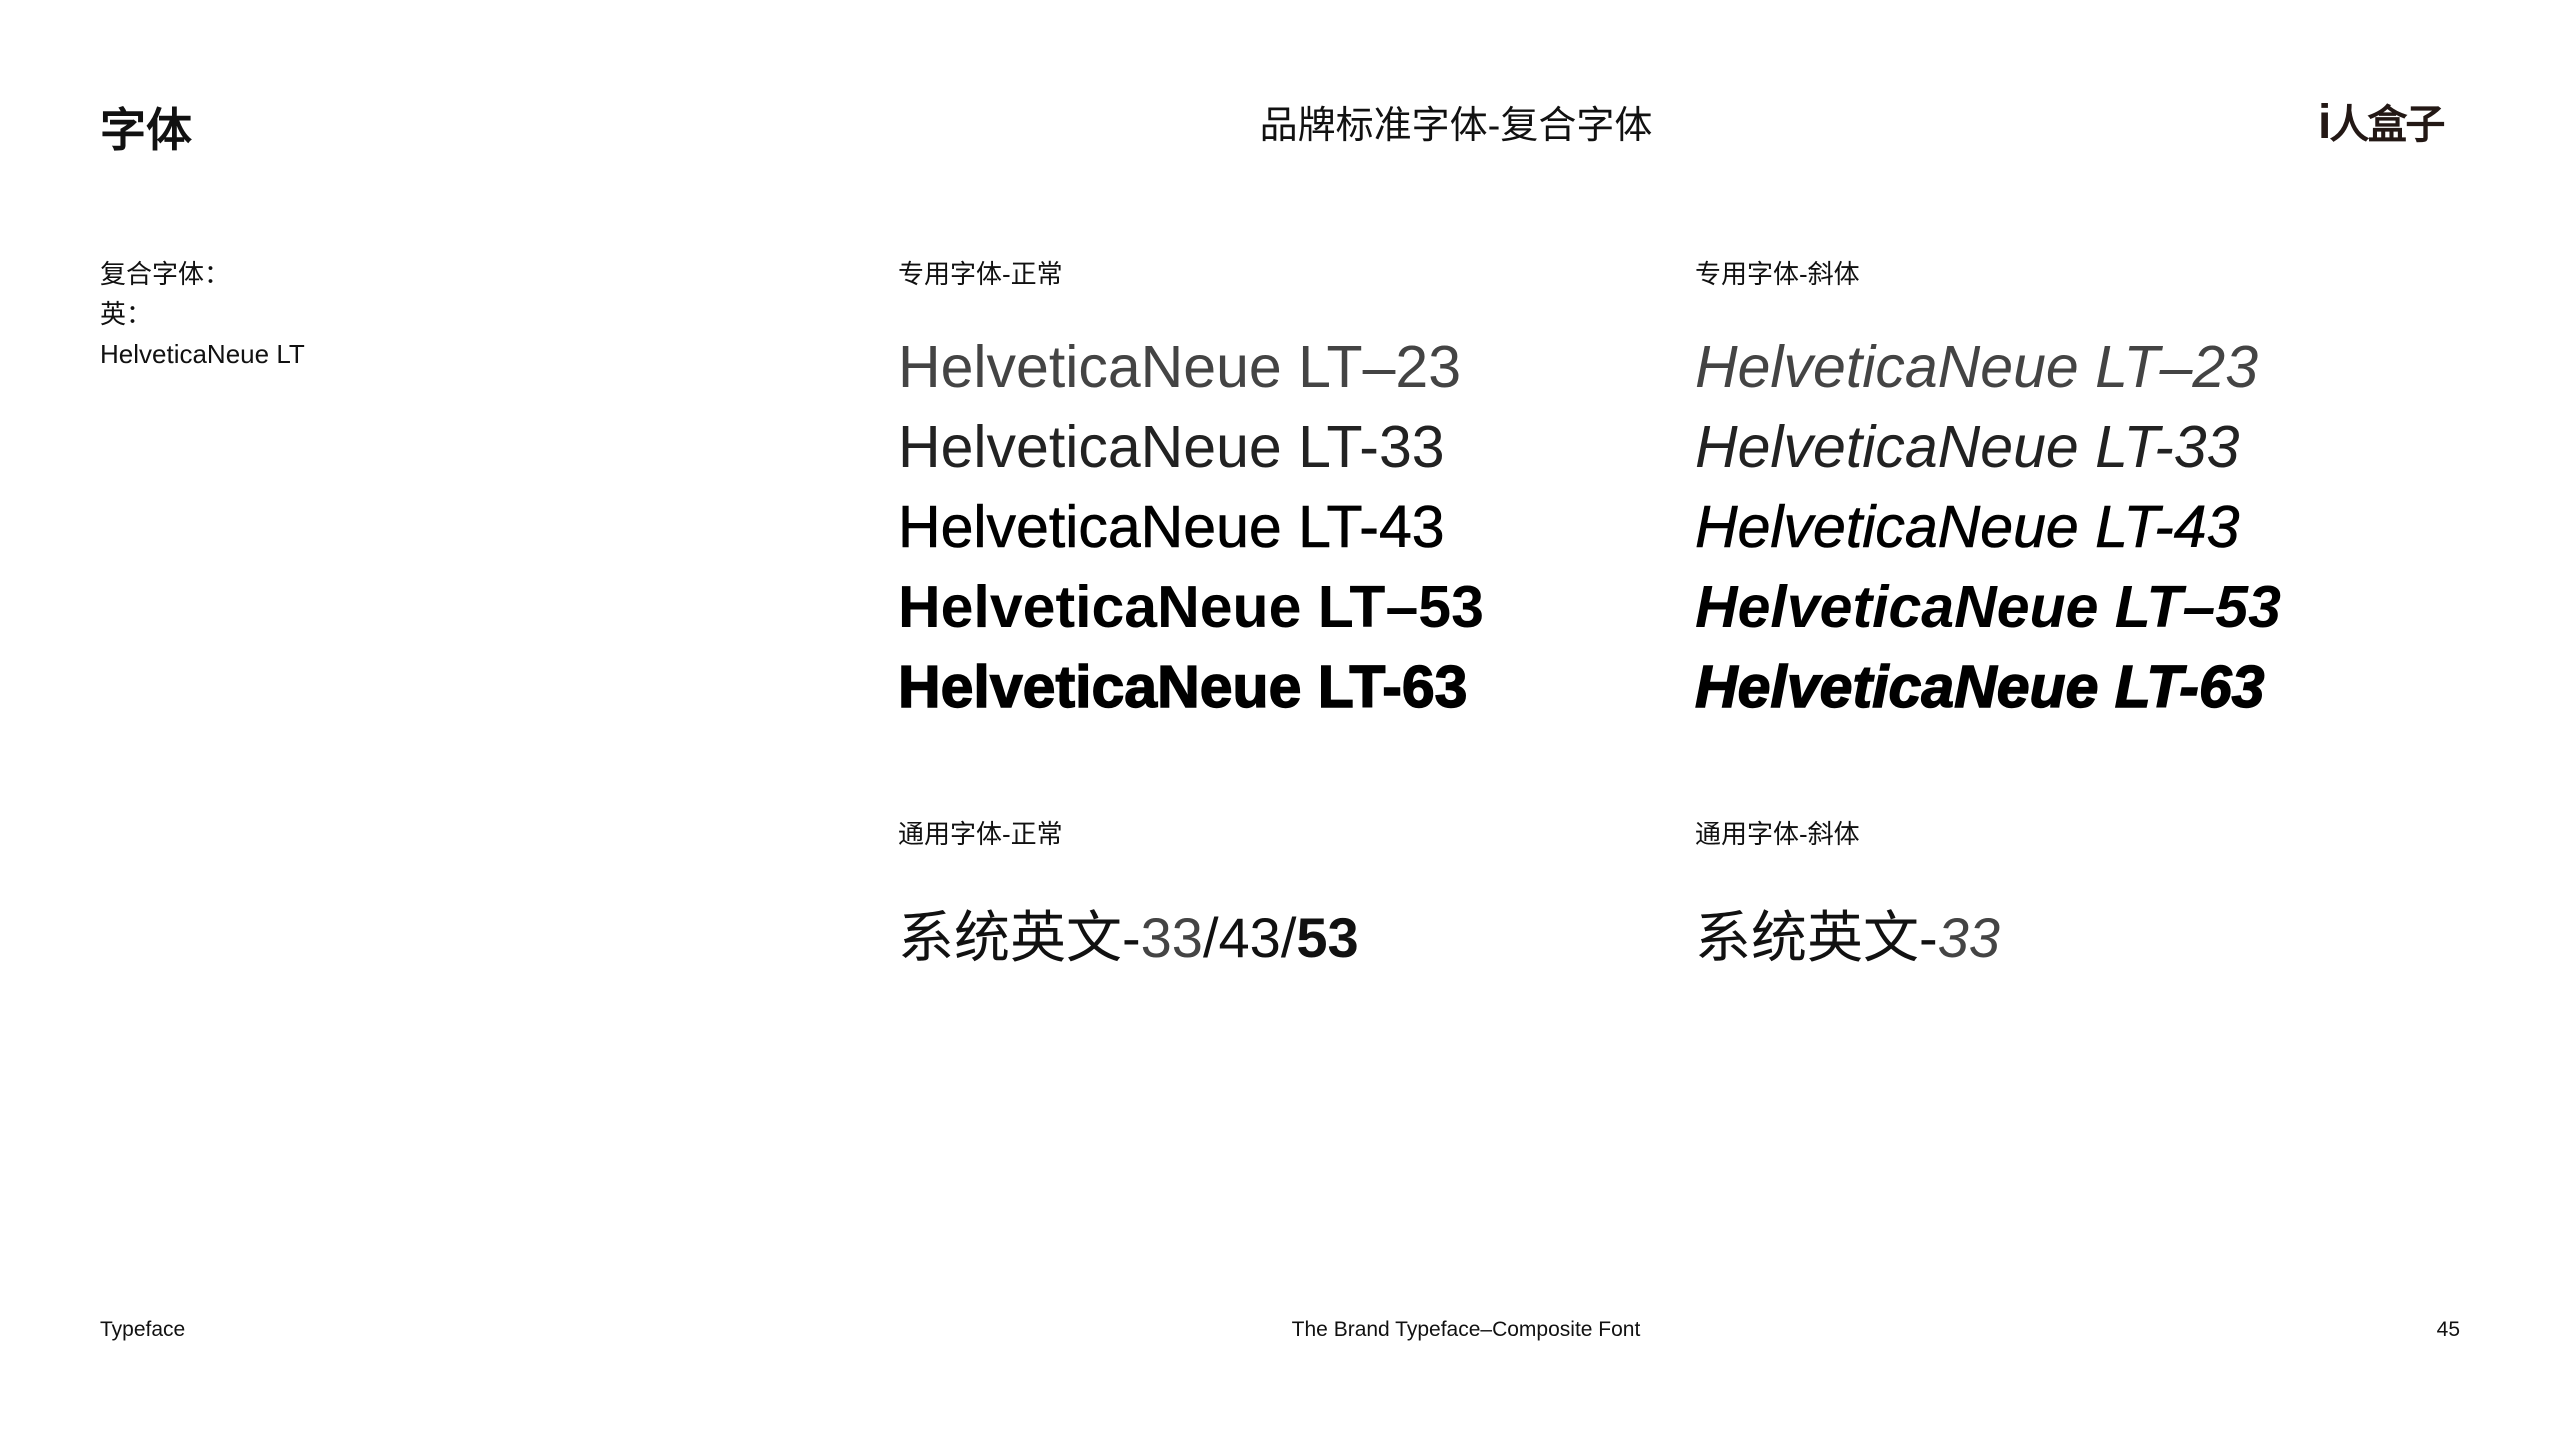 This screenshot has height=1440, width=2560. Describe the element at coordinates (1979, 686) in the screenshot. I see `sample-italic-63: HelveticaNeue LT-63` at that location.